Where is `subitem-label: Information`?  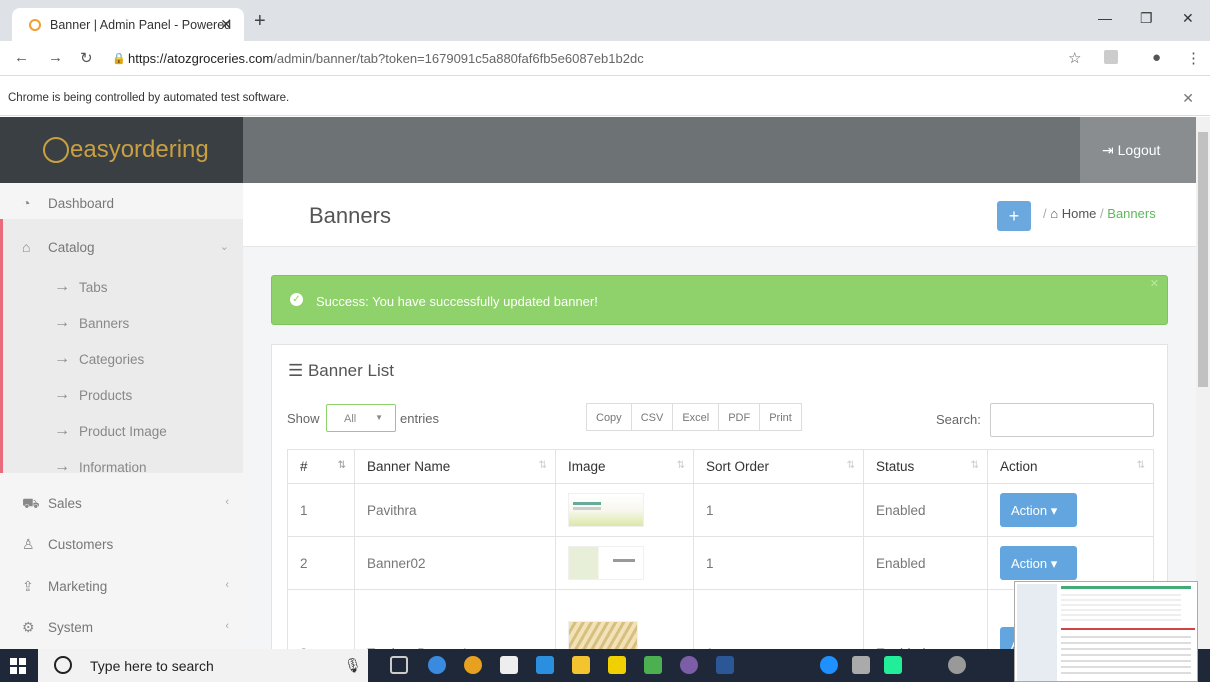 subitem-label: Information is located at coordinates (113, 467).